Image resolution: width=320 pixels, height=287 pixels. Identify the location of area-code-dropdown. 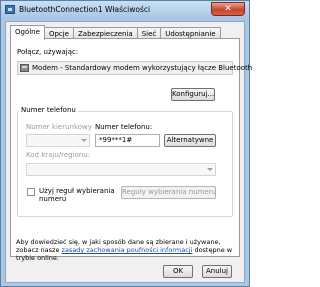
(58, 140).